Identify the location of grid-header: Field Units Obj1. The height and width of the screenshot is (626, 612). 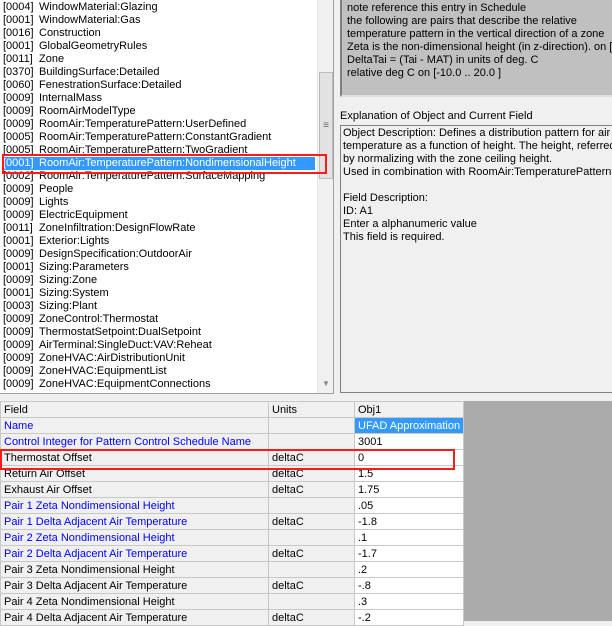
(232, 409).